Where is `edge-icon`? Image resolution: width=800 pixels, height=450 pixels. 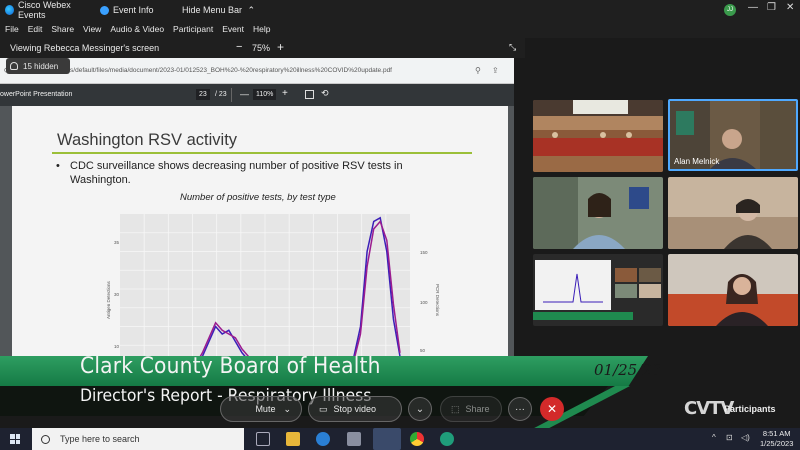 edge-icon is located at coordinates (323, 439).